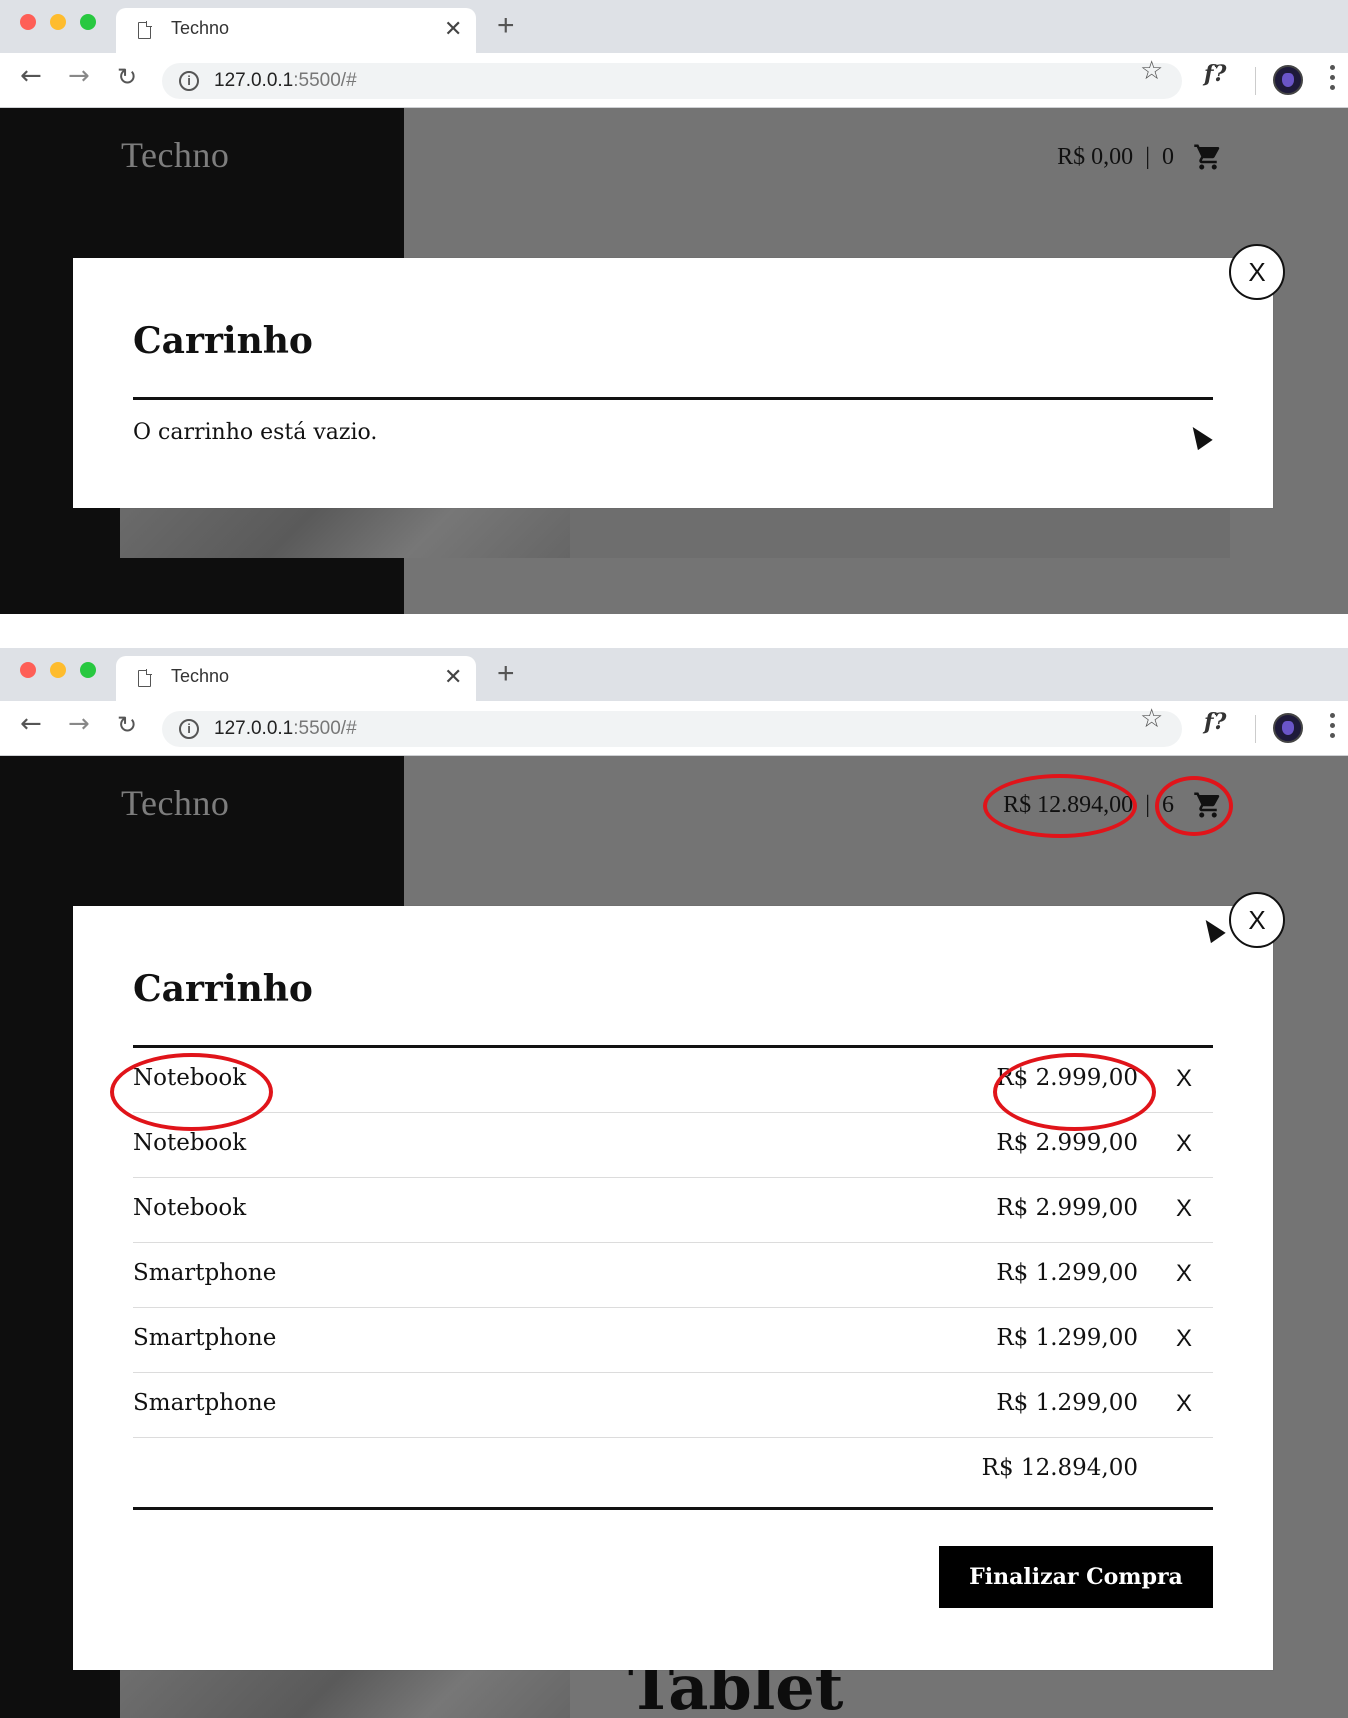 This screenshot has height=1718, width=1348. What do you see at coordinates (1168, 804) in the screenshot?
I see `cart-count: 6` at bounding box center [1168, 804].